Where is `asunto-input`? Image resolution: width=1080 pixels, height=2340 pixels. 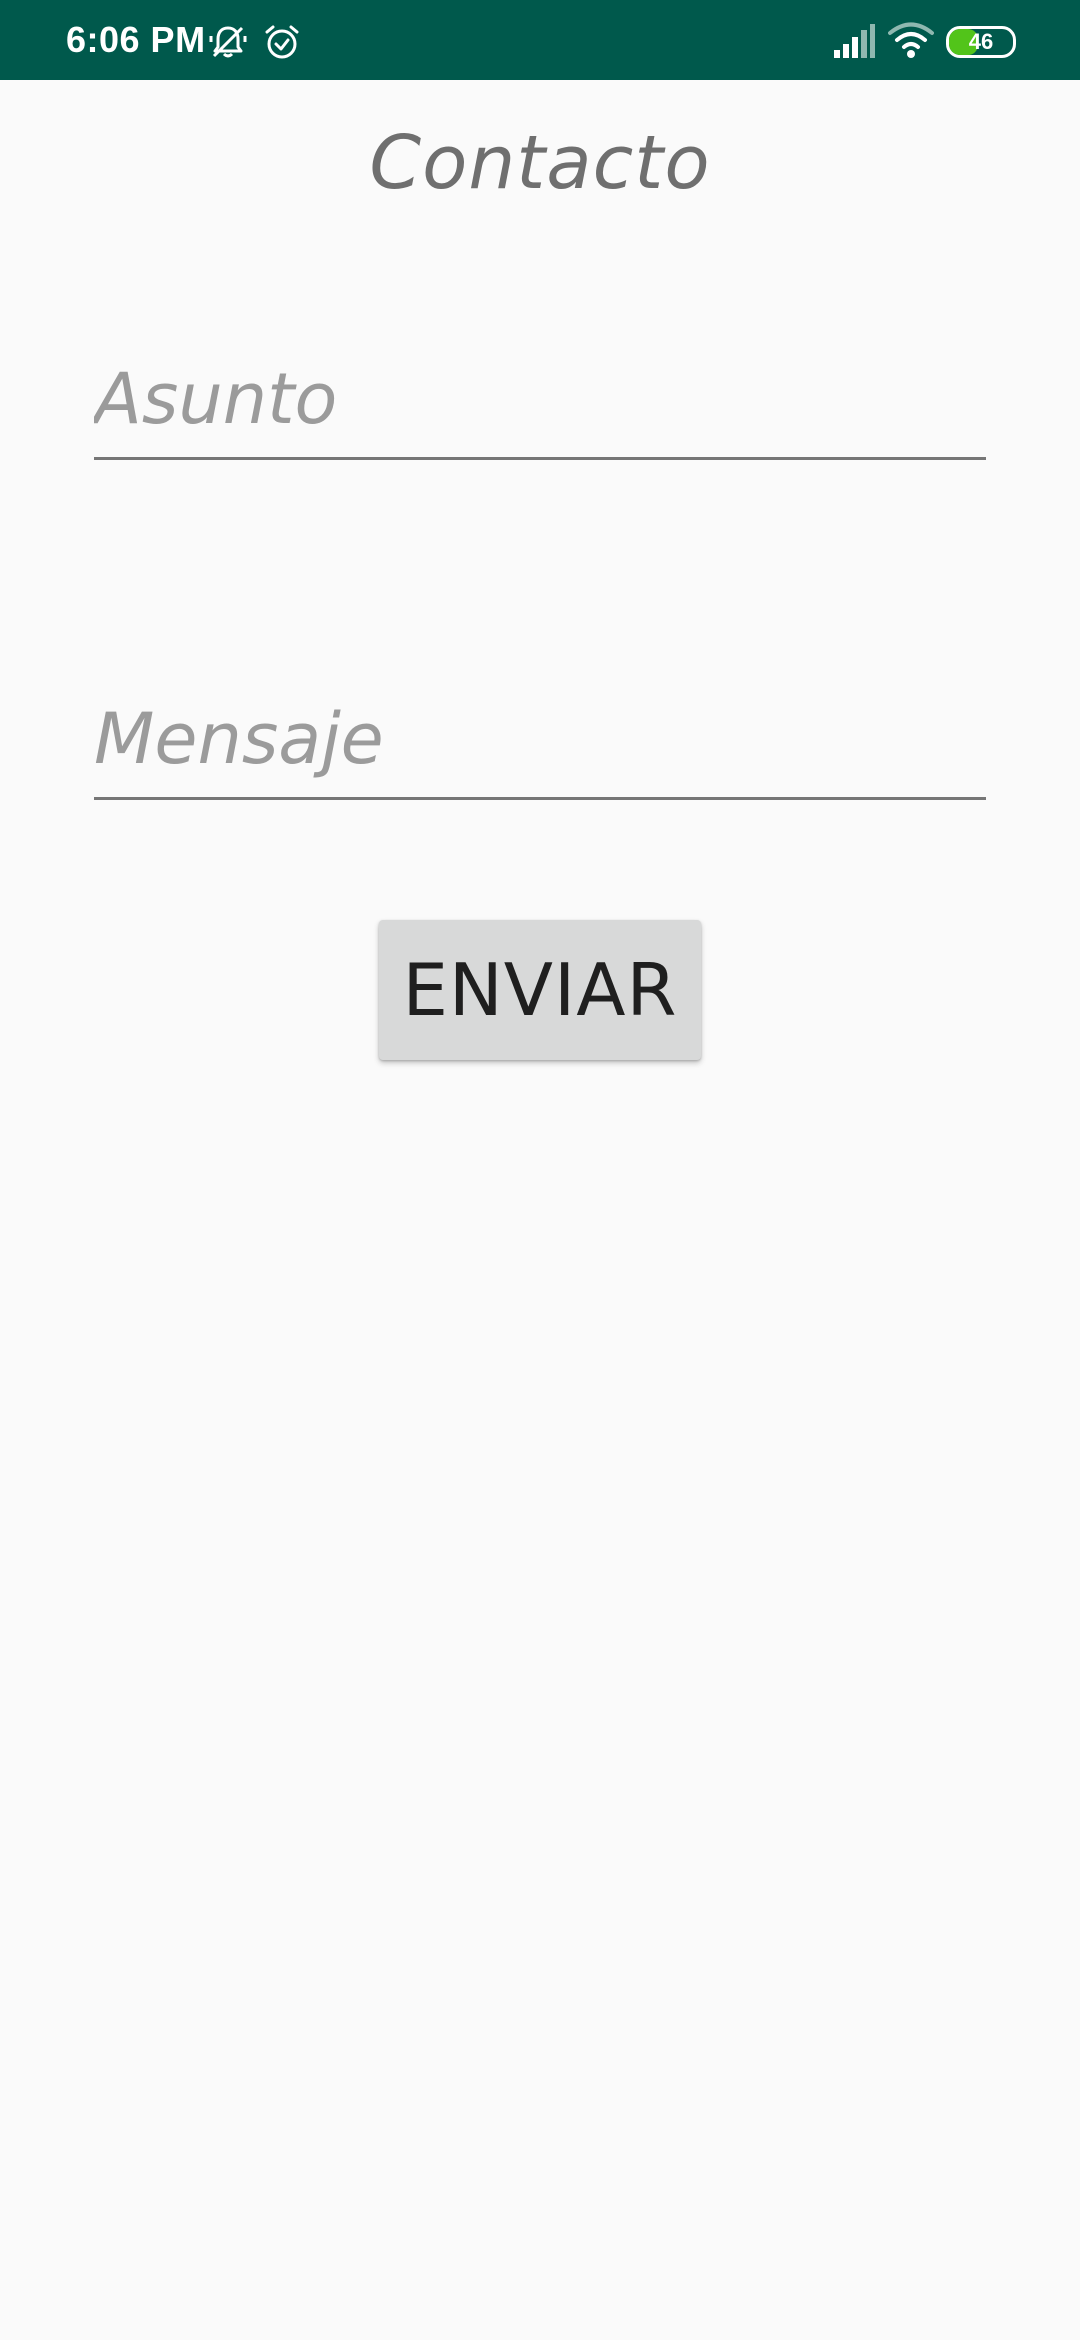
asunto-input is located at coordinates (540, 400).